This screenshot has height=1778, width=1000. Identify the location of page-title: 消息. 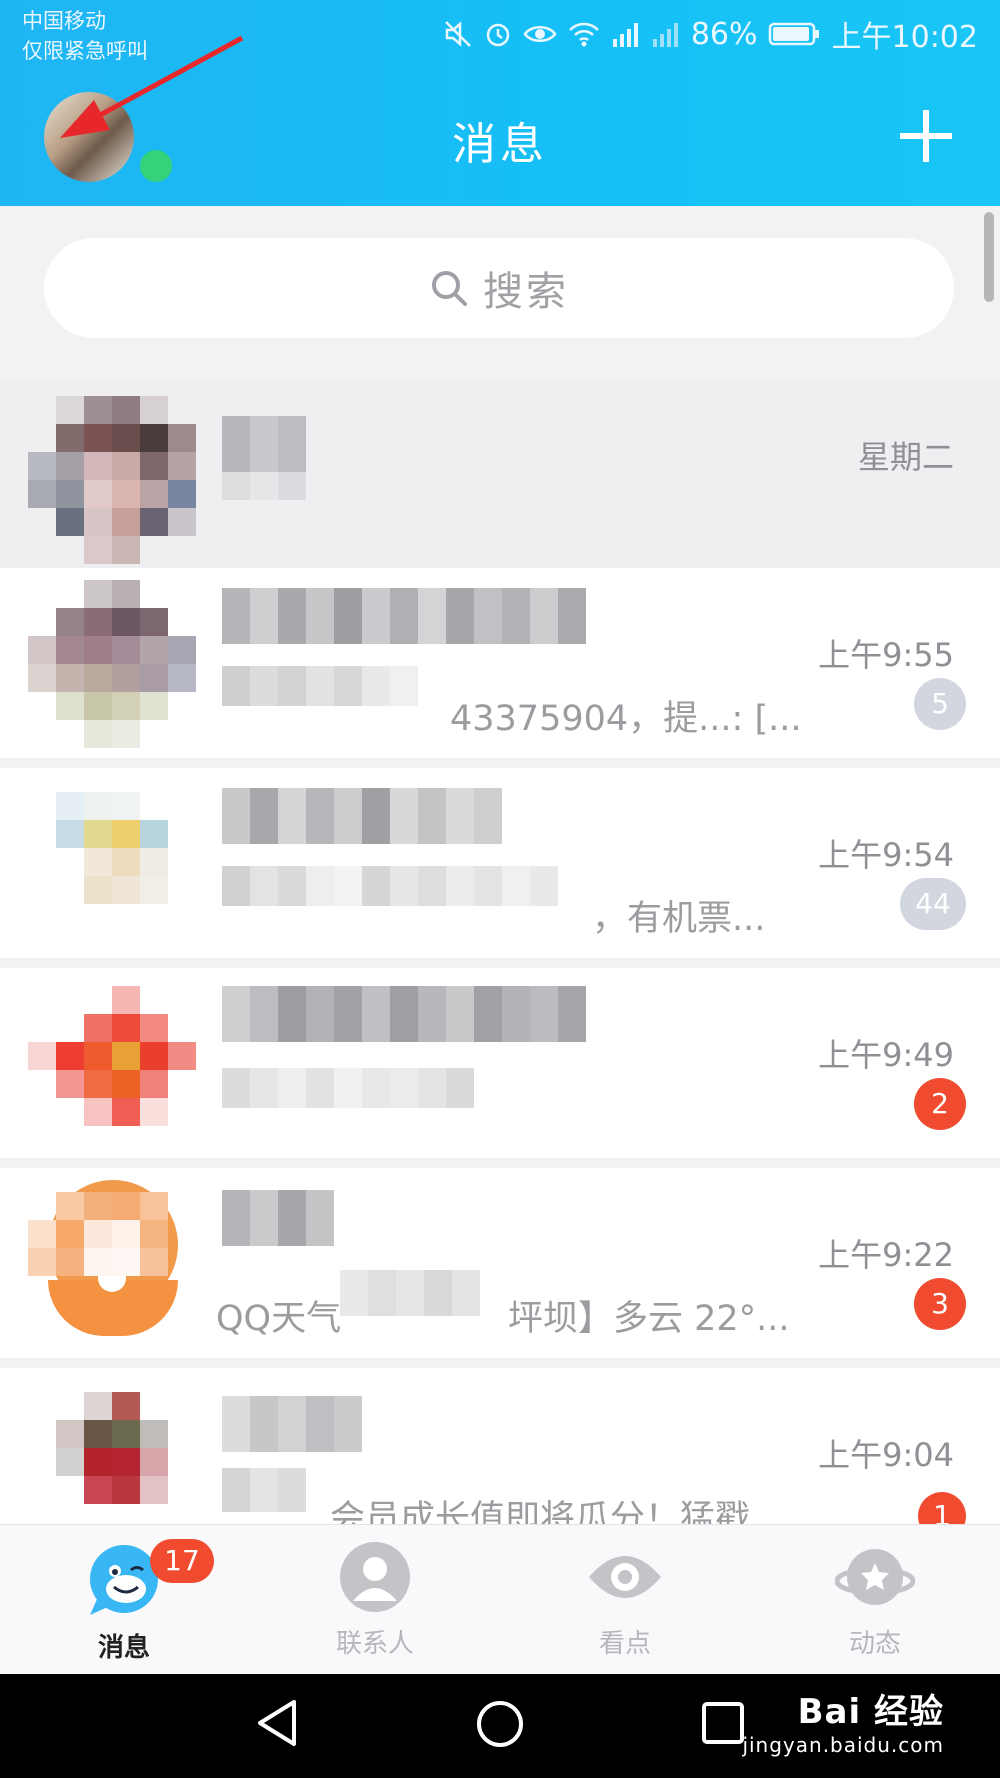
(500, 144).